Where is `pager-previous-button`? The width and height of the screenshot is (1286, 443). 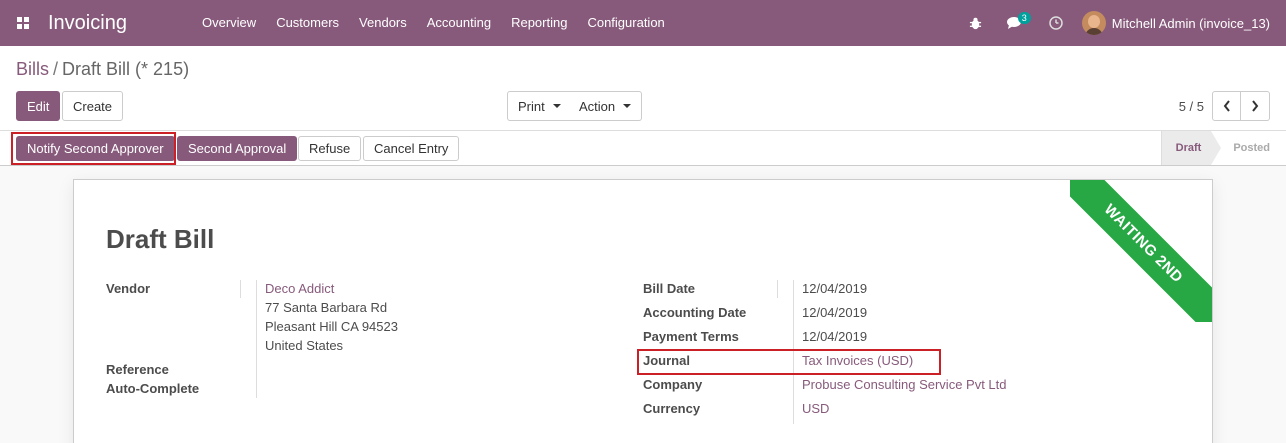 pager-previous-button is located at coordinates (1226, 106).